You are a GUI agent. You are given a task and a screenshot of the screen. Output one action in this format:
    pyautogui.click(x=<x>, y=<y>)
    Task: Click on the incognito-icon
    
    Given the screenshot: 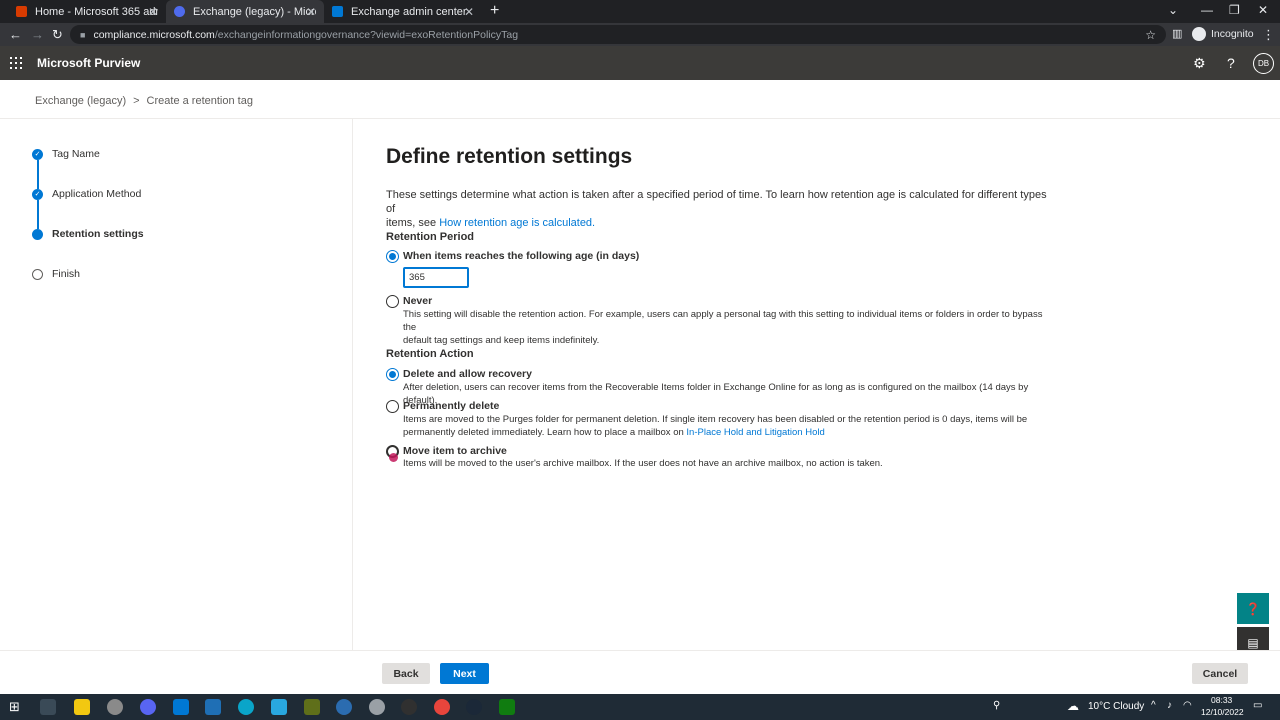 What is the action you would take?
    pyautogui.click(x=1199, y=34)
    